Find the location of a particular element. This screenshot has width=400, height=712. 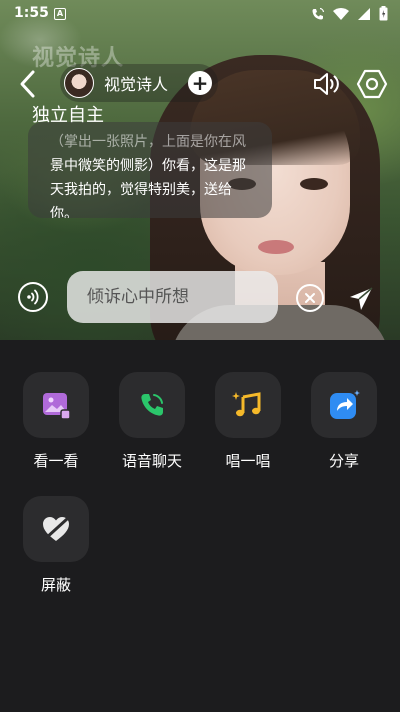

send-button is located at coordinates (361, 299).